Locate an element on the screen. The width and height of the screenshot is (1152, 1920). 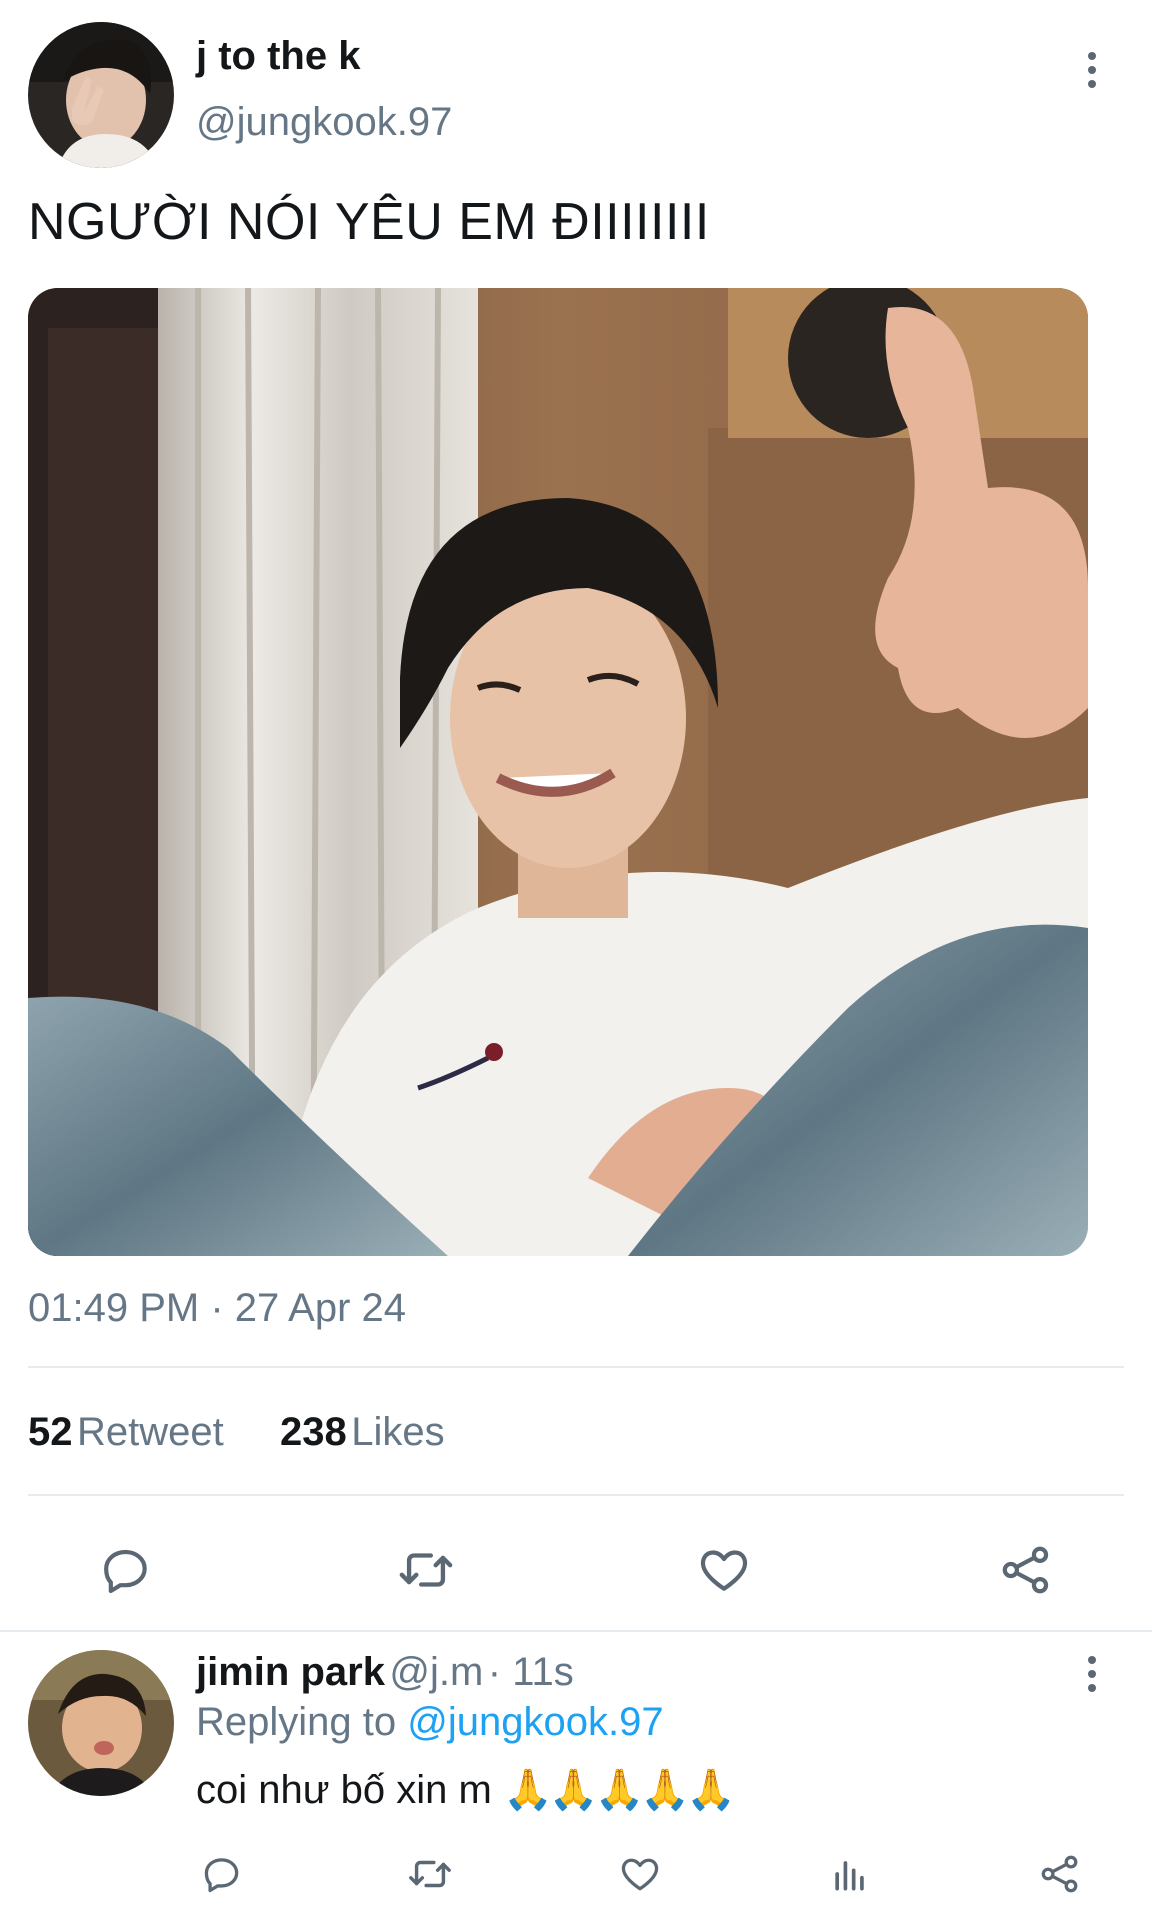
reply-avatar is located at coordinates (101, 1723).